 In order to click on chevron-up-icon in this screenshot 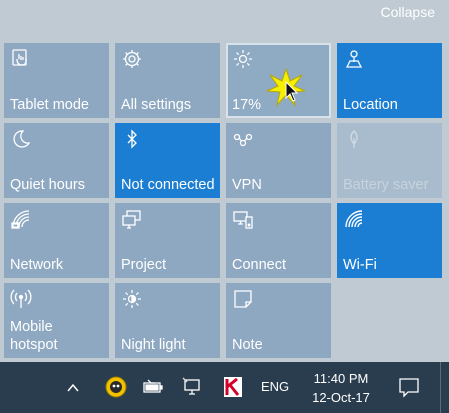, I will do `click(73, 387)`.